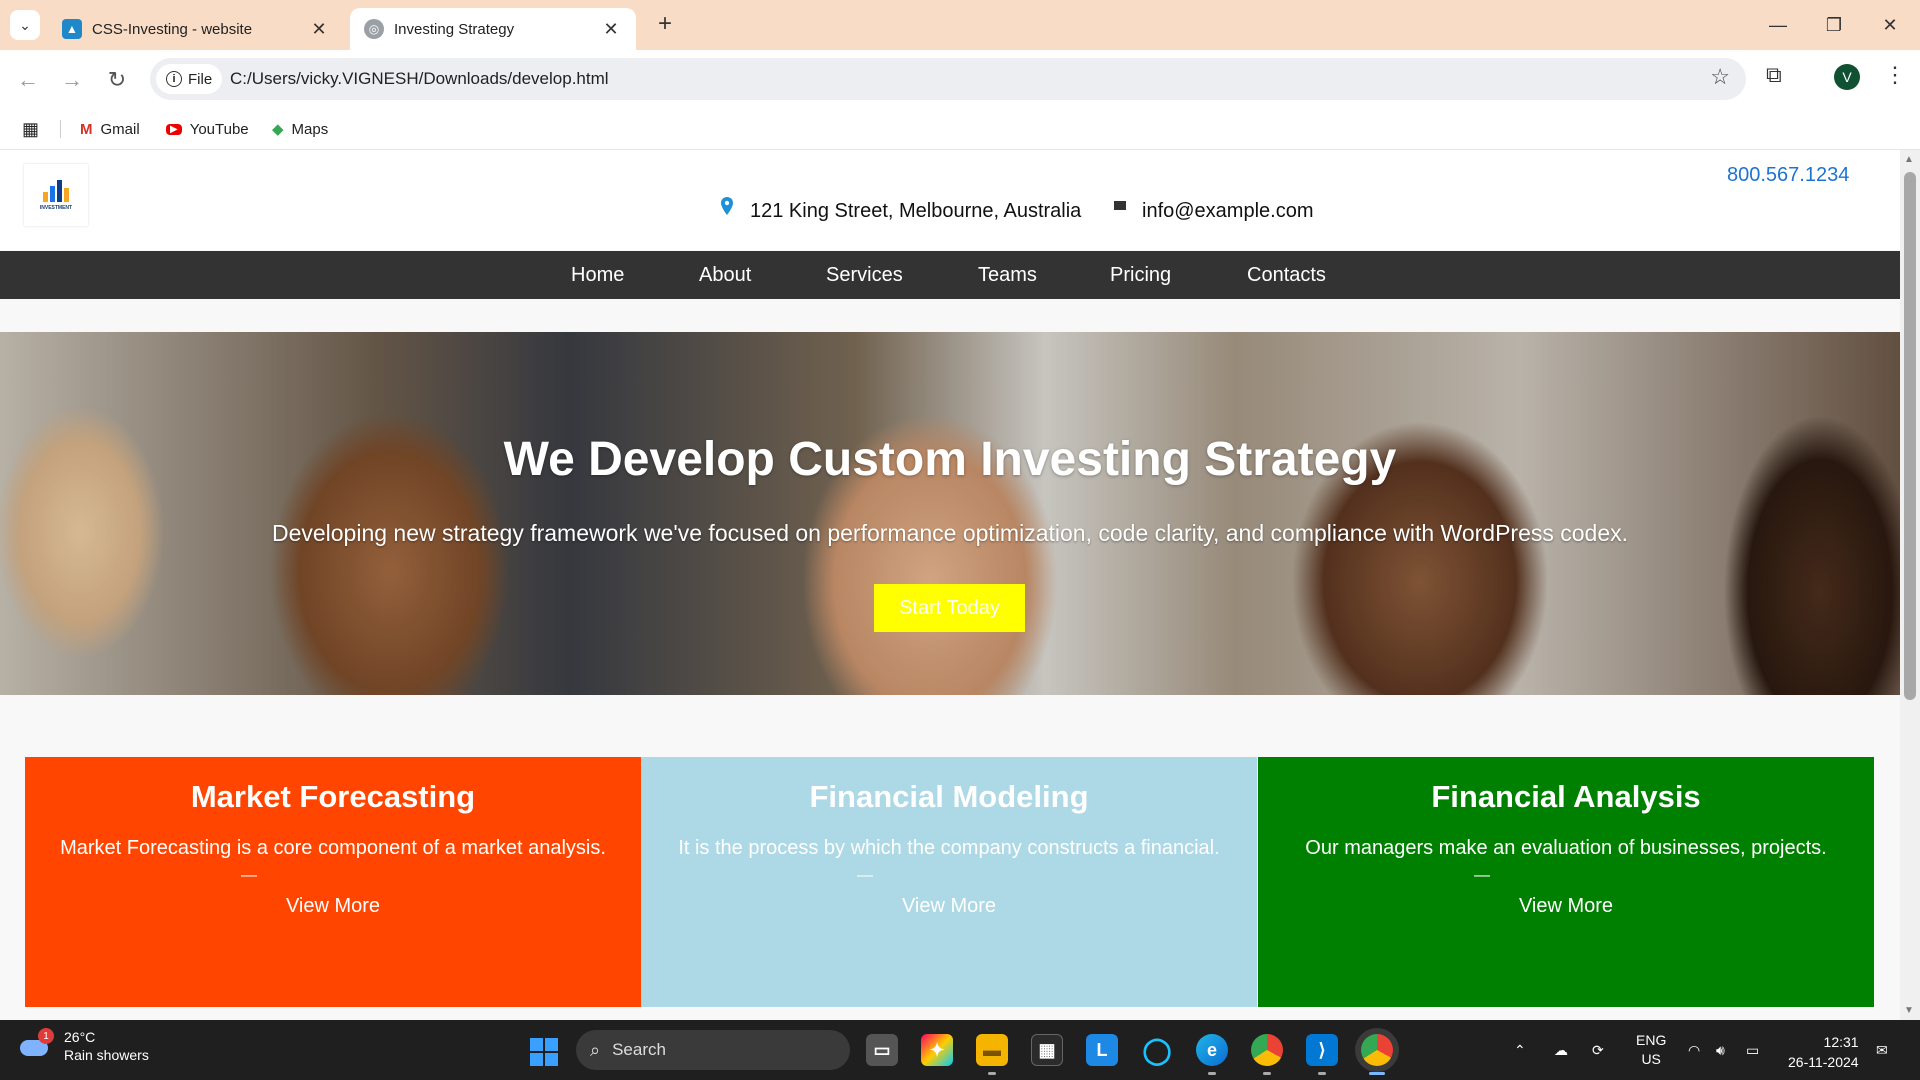 The width and height of the screenshot is (1920, 1080). Describe the element at coordinates (665, 25) in the screenshot. I see `new-tab-button: +` at that location.